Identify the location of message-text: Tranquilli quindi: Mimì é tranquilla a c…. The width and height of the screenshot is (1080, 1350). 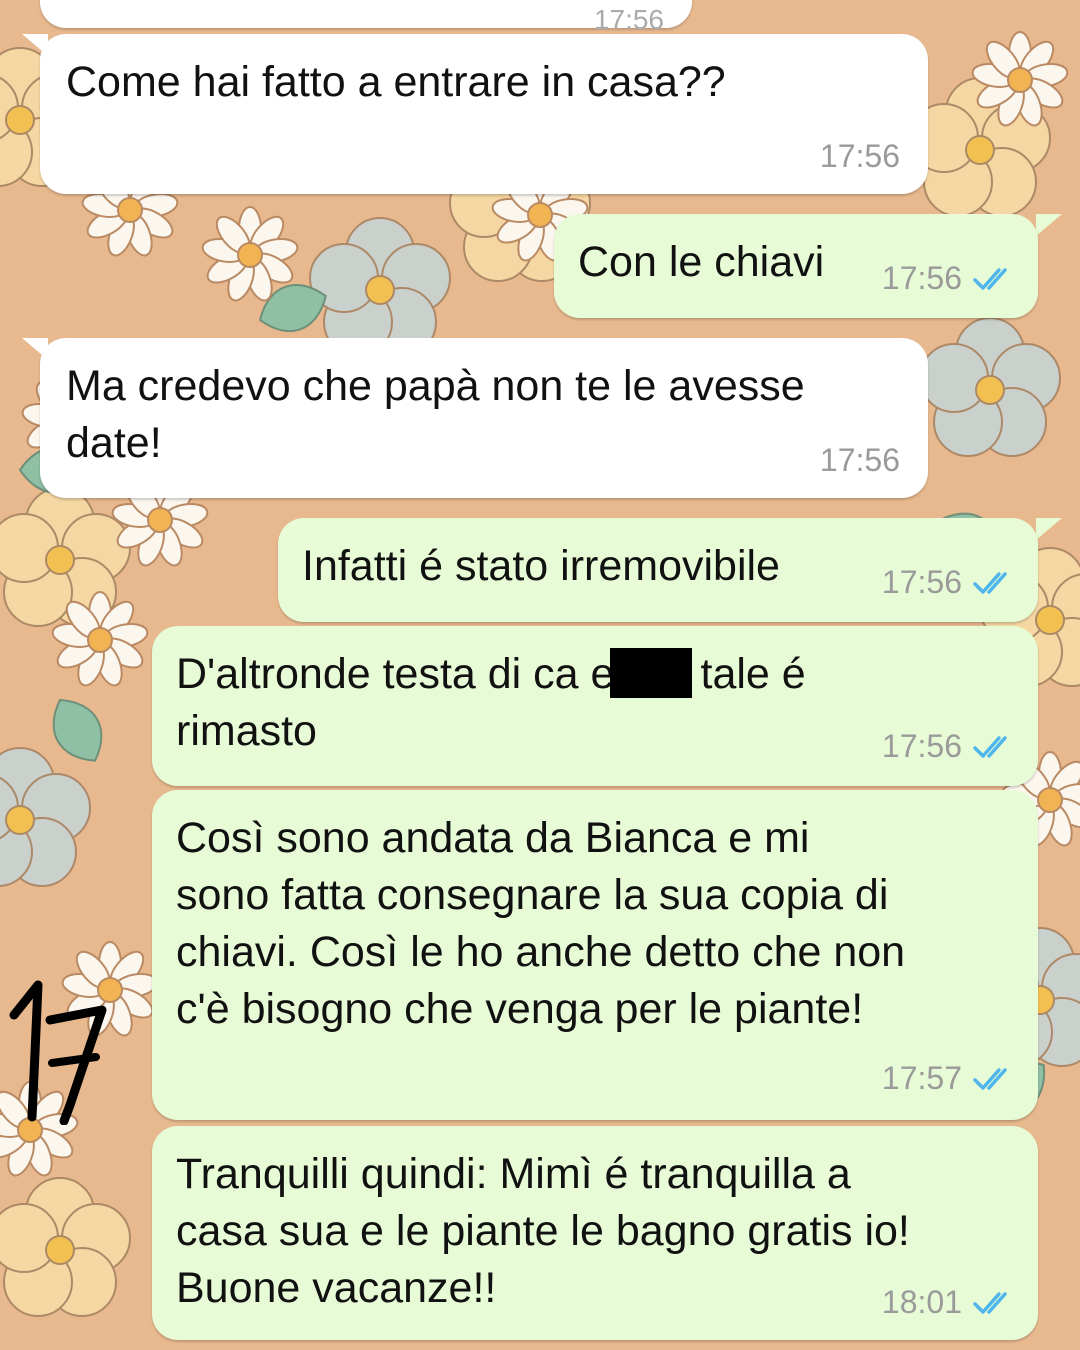
(543, 1231).